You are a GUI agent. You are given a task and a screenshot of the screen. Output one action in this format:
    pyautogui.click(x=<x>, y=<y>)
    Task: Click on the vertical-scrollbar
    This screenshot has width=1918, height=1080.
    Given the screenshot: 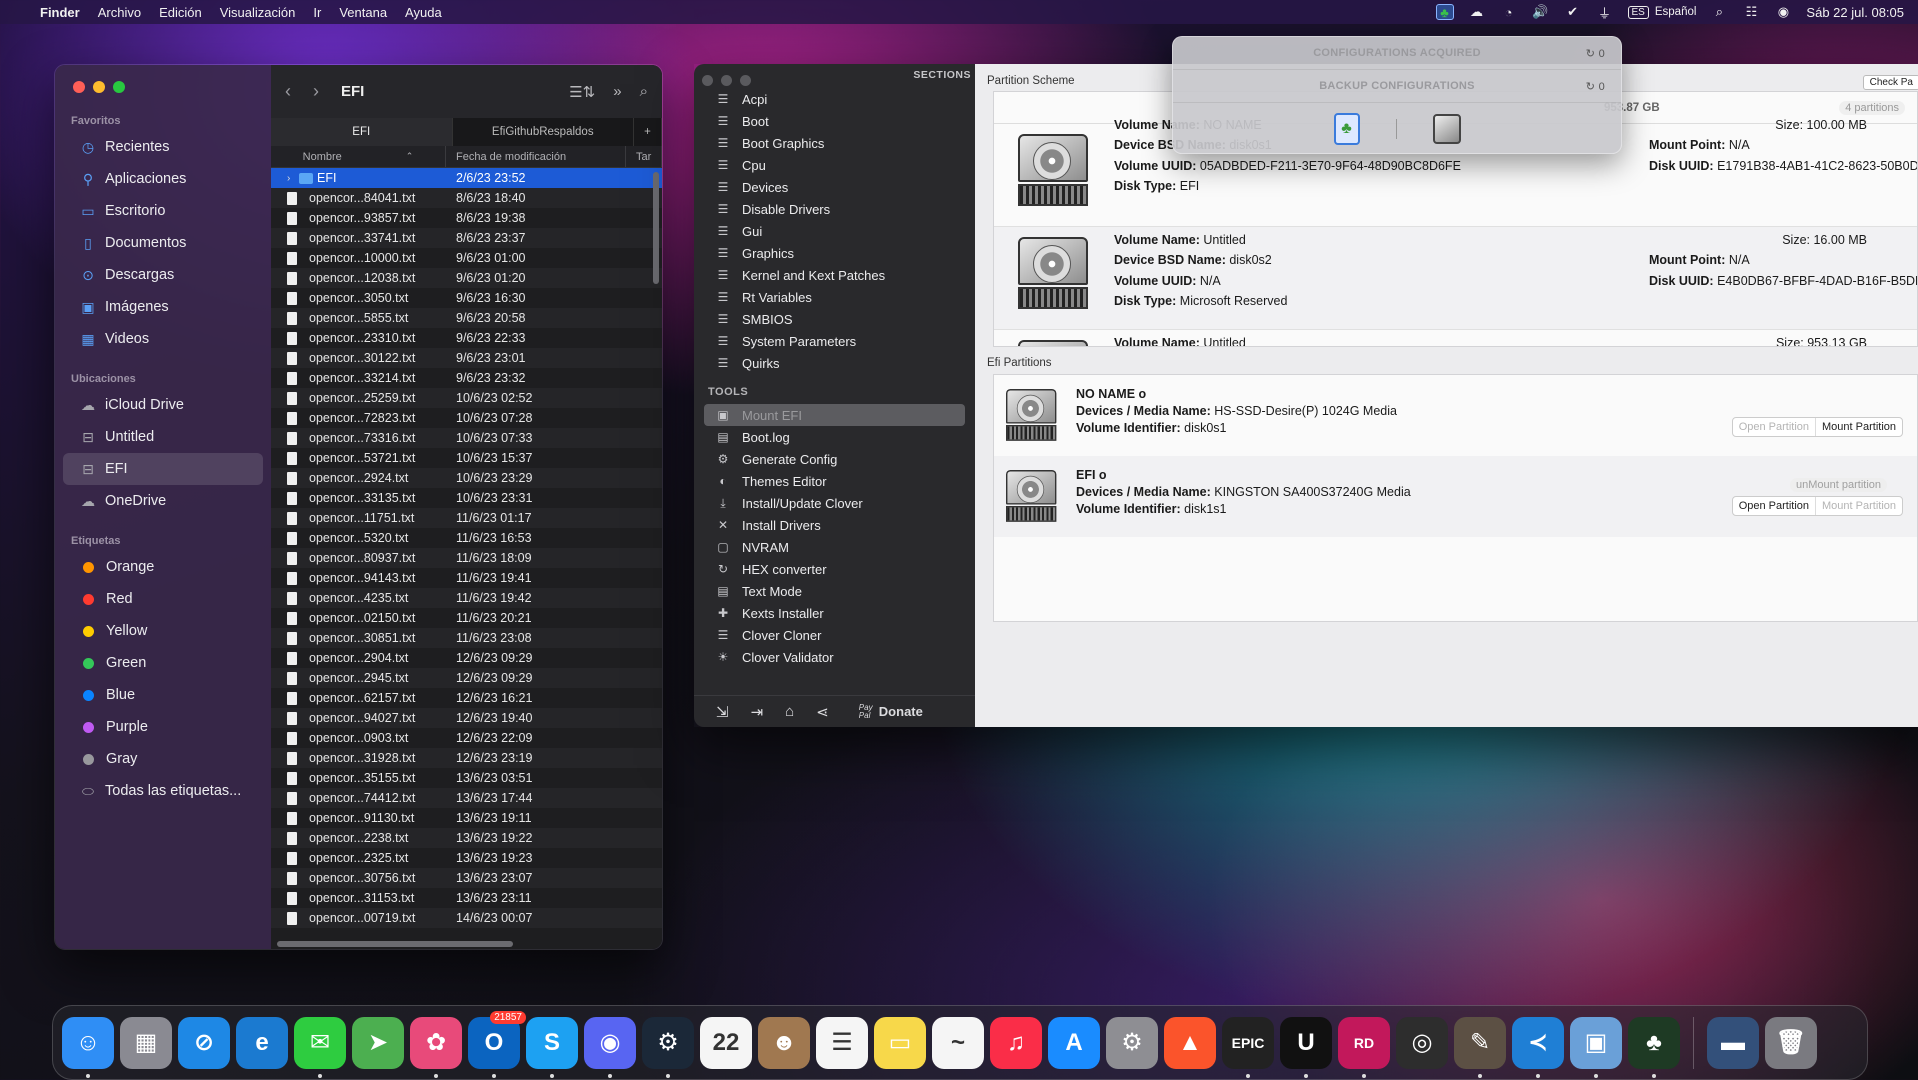 What is the action you would take?
    pyautogui.click(x=656, y=228)
    